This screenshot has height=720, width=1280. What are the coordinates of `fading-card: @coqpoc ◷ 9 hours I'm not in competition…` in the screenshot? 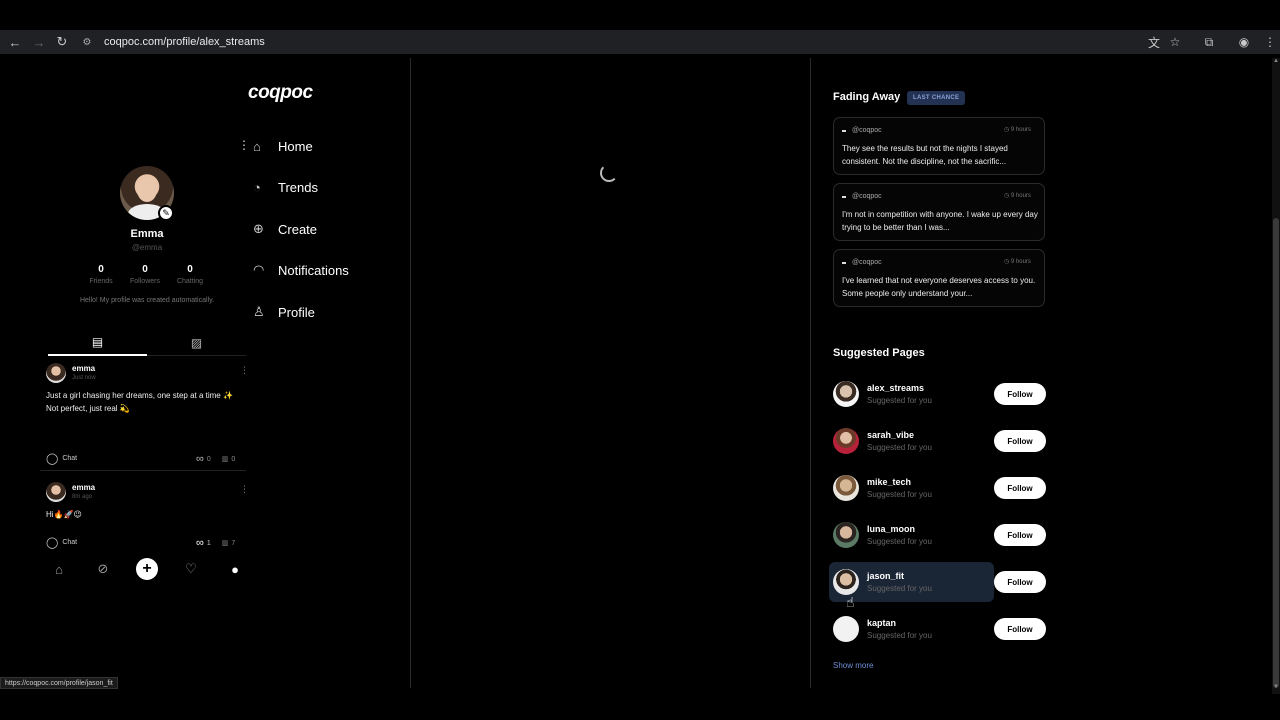 It's located at (939, 212).